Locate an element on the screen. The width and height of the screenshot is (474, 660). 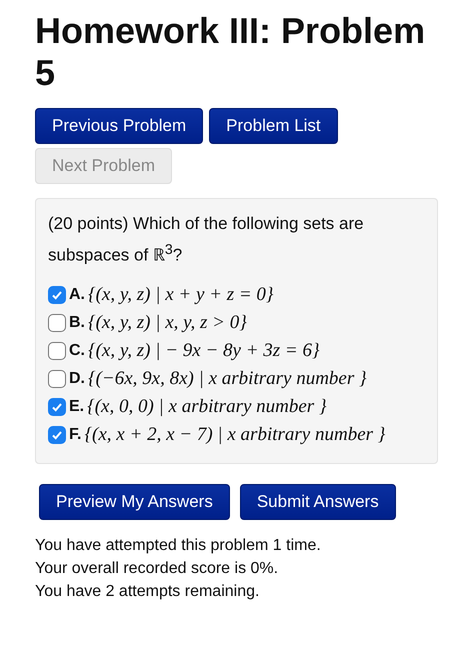
status-text: You have attempted this problem 1 time. is located at coordinates (178, 546).